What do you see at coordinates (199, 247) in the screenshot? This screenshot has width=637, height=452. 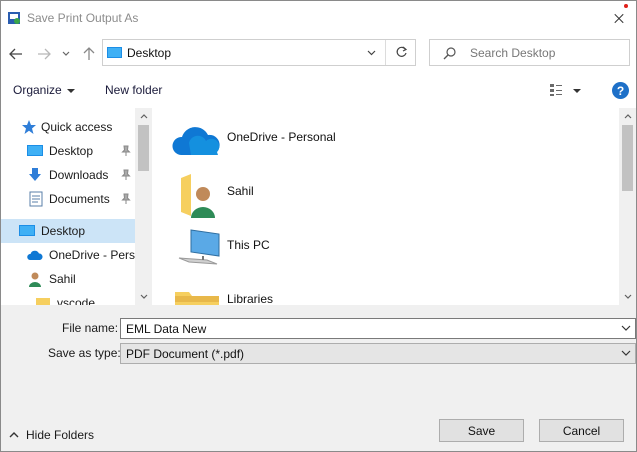 I see `computer-icon` at bounding box center [199, 247].